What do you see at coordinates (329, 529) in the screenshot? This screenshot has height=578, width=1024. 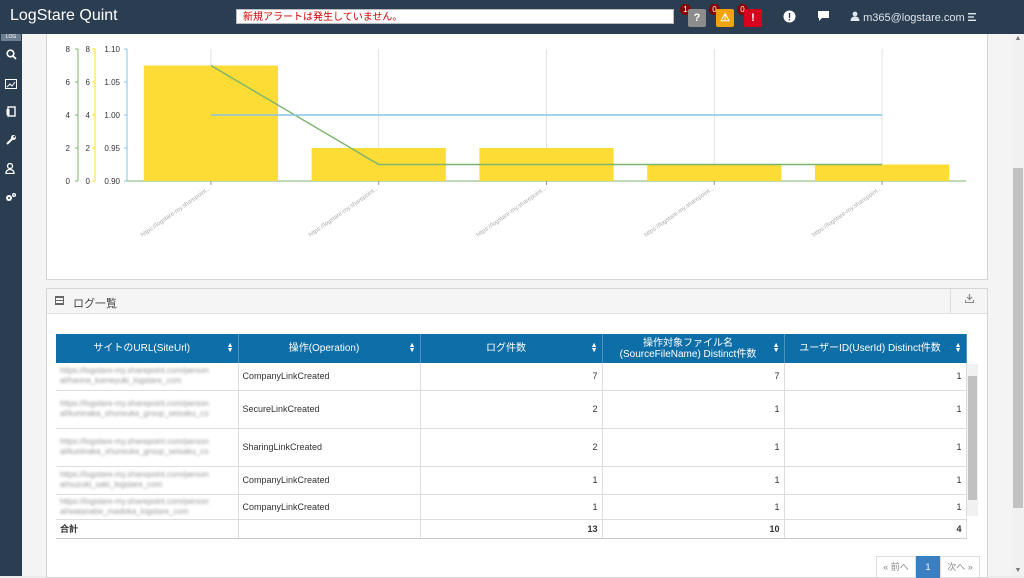 I see `total-empty` at bounding box center [329, 529].